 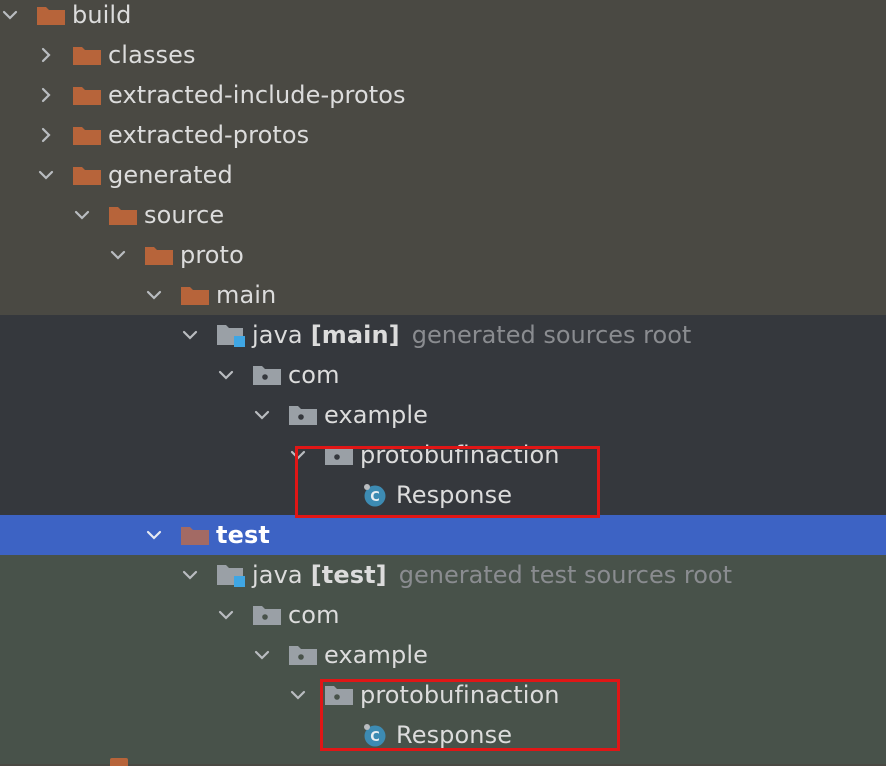 I want to click on tree-item-label: test, so click(x=243, y=535).